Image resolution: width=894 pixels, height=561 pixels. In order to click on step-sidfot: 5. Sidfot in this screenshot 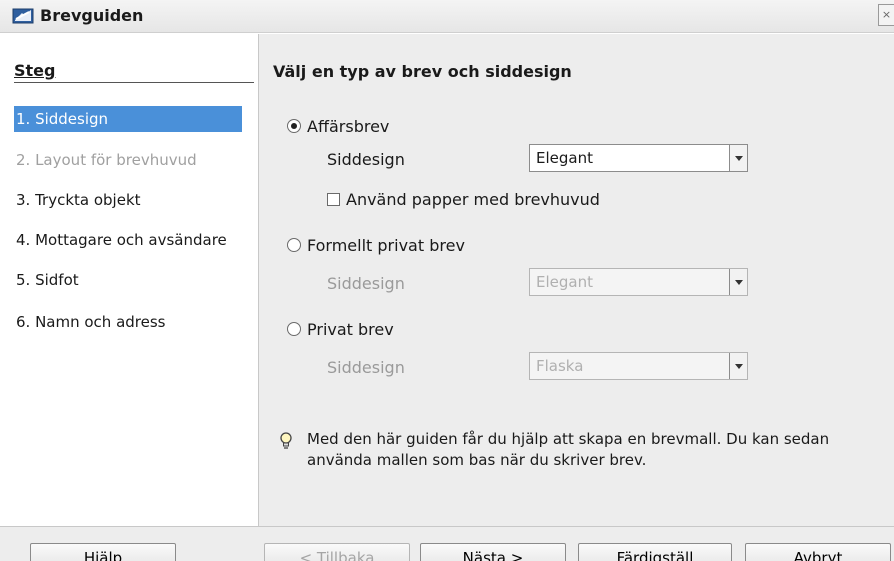, I will do `click(128, 280)`.